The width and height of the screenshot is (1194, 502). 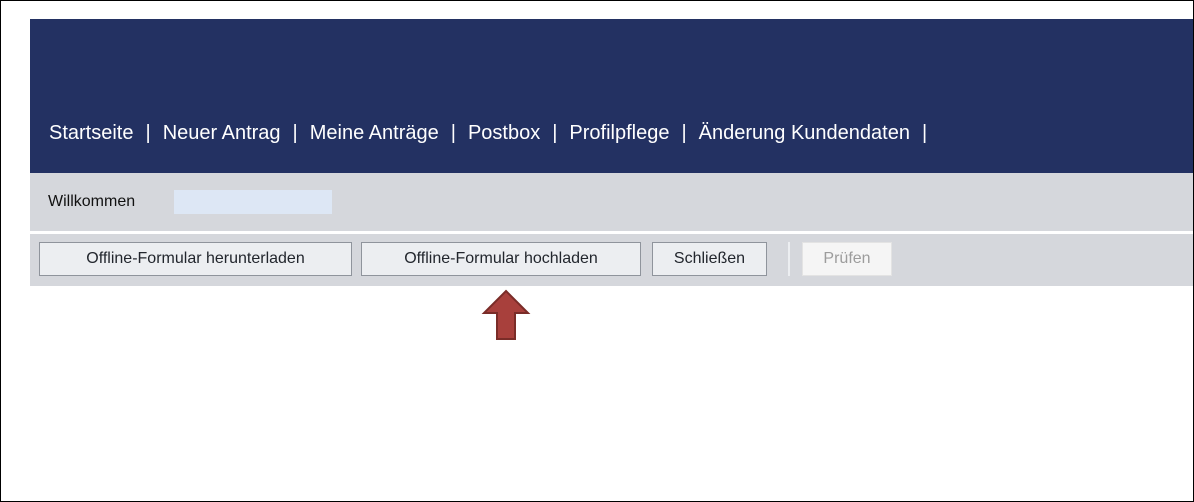 What do you see at coordinates (92, 201) in the screenshot?
I see `welcome-label: Willkommen` at bounding box center [92, 201].